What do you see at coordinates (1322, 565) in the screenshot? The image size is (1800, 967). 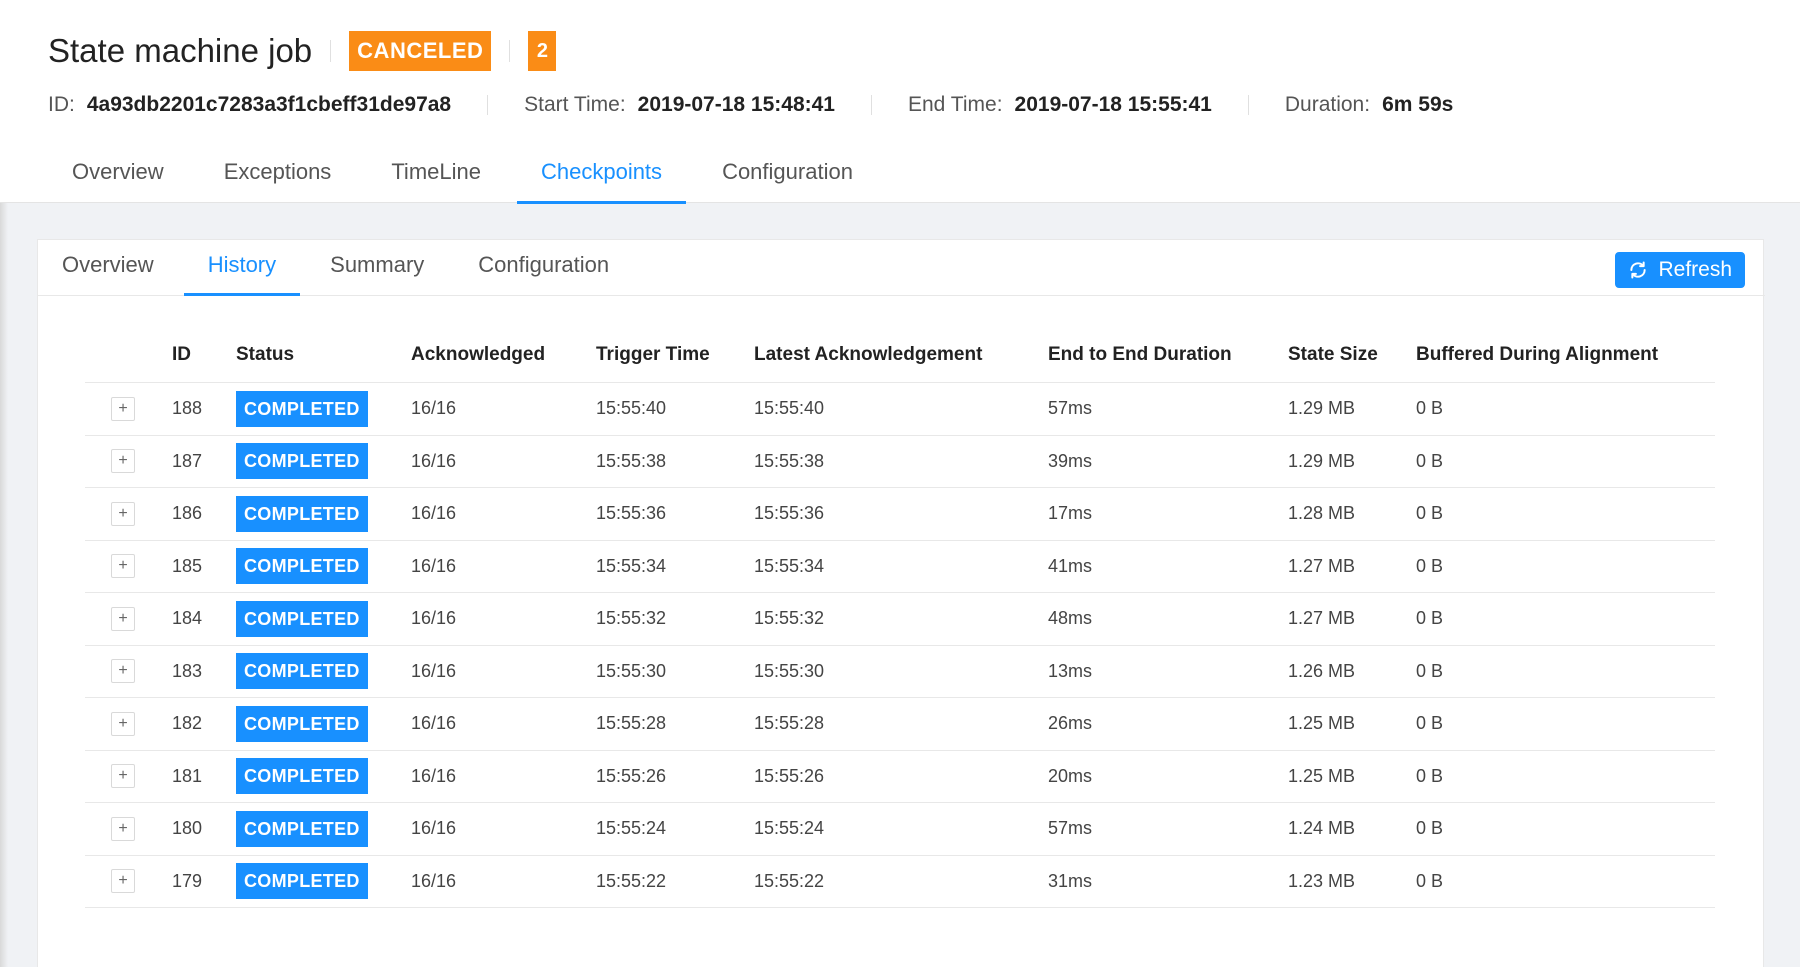 I see `state-size: 1.27 MB` at bounding box center [1322, 565].